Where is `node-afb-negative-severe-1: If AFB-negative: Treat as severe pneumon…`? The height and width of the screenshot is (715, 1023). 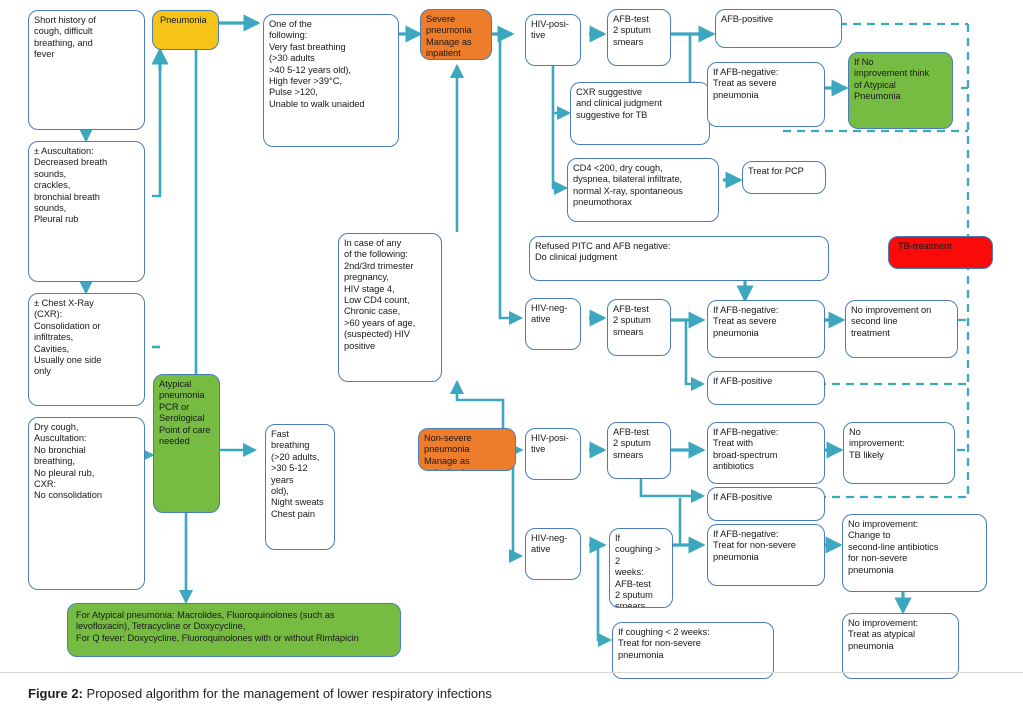
node-afb-negative-severe-1: If AFB-negative: Treat as severe pneumon… is located at coordinates (766, 94).